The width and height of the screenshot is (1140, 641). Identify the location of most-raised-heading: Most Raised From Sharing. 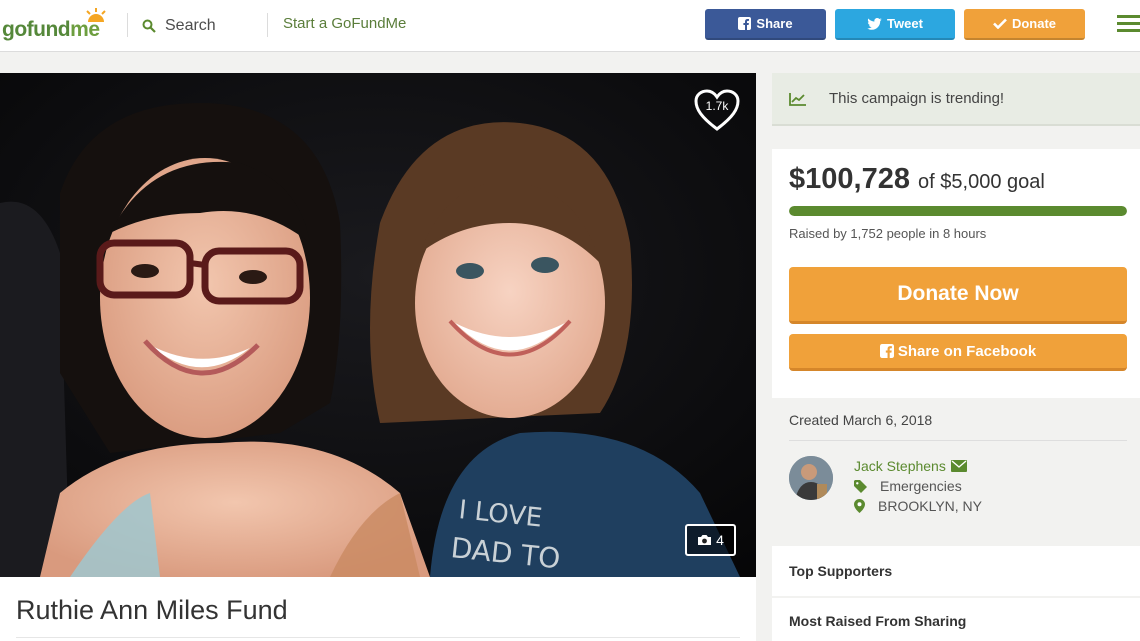
(878, 621).